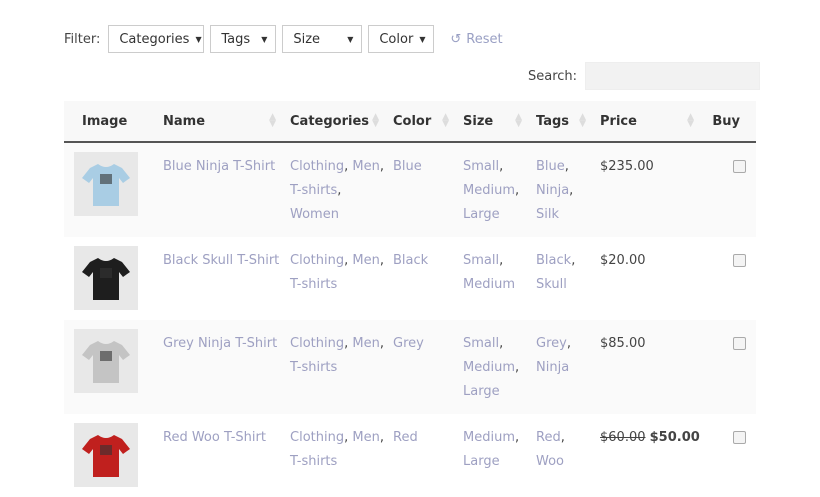  I want to click on caret-down-icon: ▼, so click(264, 39).